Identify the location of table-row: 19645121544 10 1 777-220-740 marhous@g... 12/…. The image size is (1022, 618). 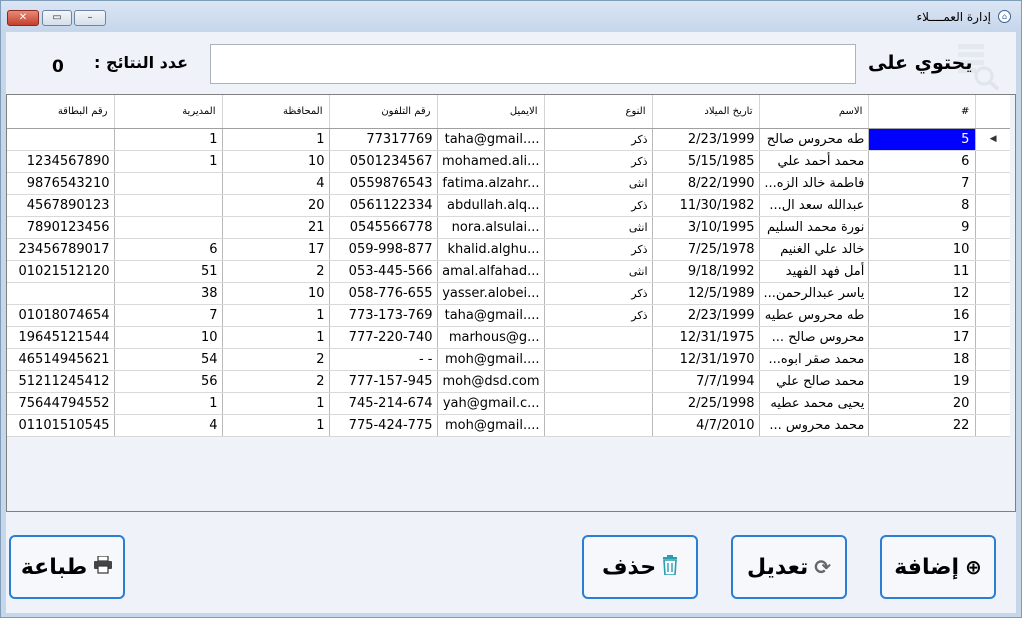
(508, 337).